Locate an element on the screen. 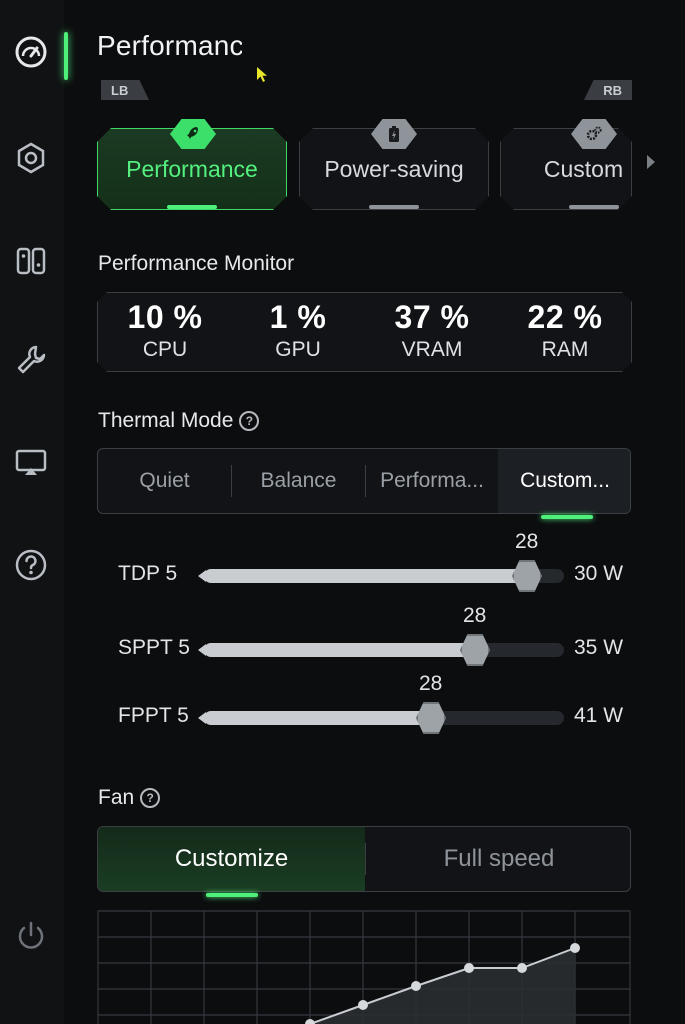 The height and width of the screenshot is (1024, 685). slider-tdp is located at coordinates (381, 576).